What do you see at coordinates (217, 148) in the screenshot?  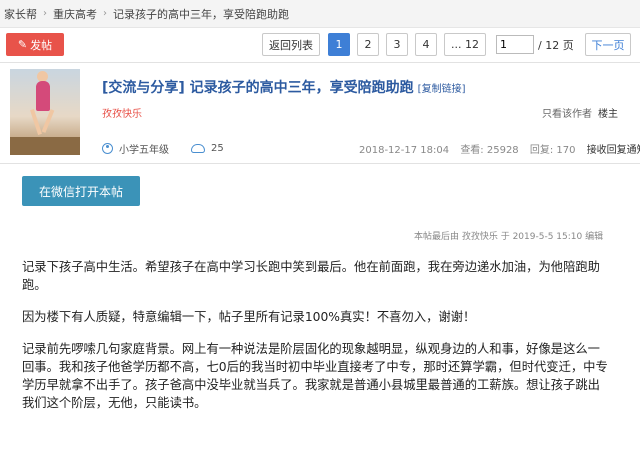 I see `author-credits: 25` at bounding box center [217, 148].